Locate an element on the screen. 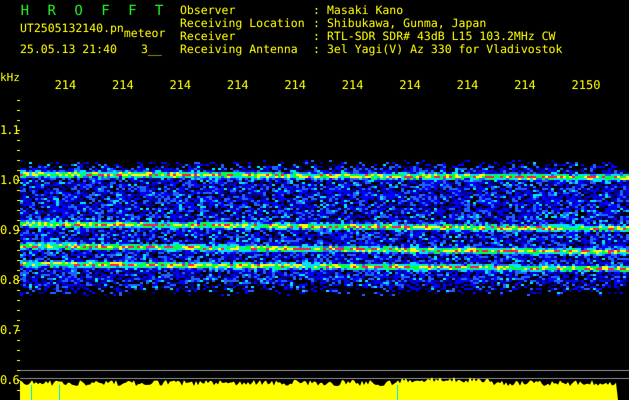 This screenshot has height=400, width=629. frequency-label: 0.6 is located at coordinates (8, 380).